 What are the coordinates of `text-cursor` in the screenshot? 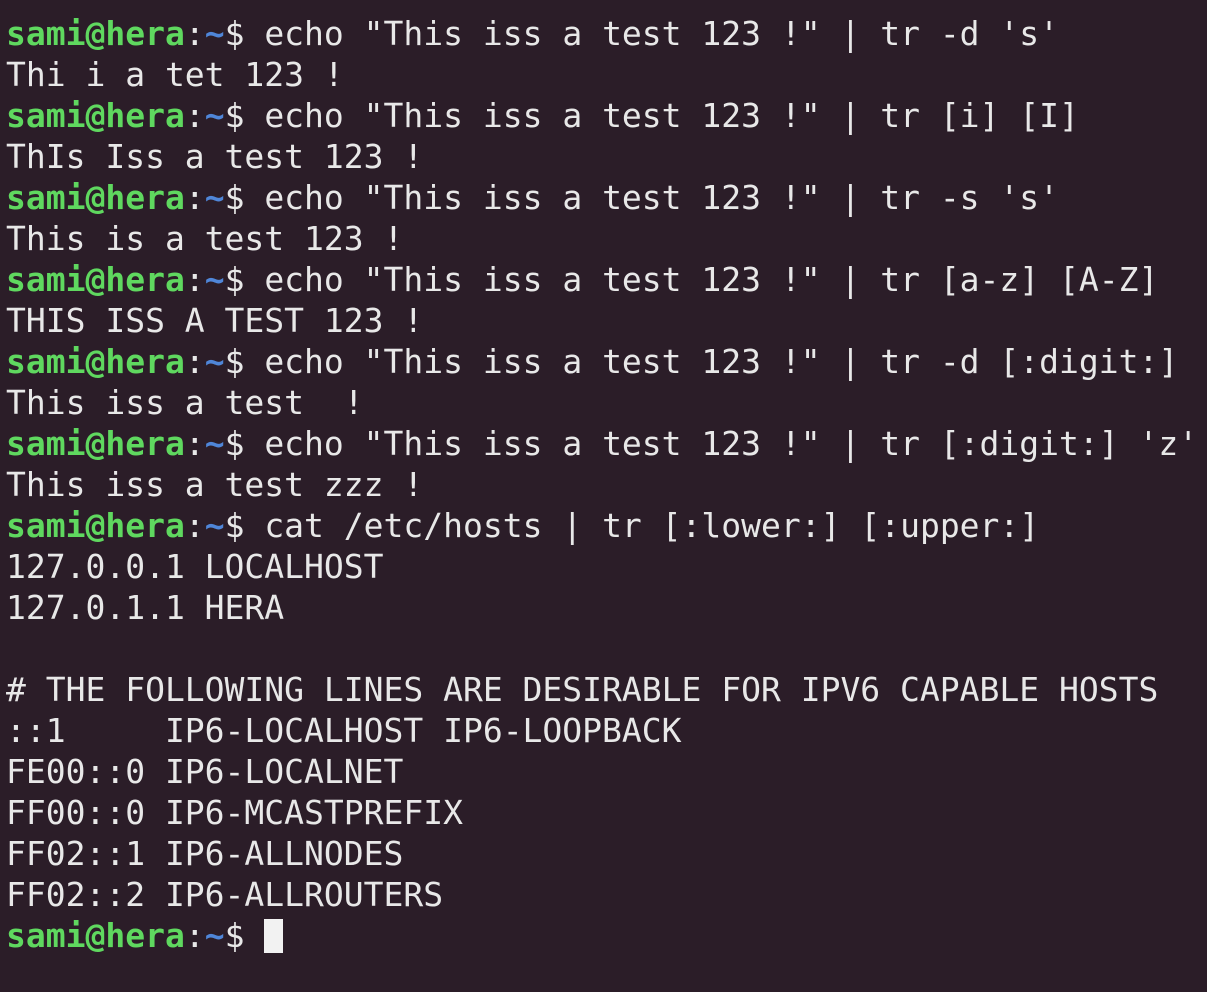 It's located at (274, 936).